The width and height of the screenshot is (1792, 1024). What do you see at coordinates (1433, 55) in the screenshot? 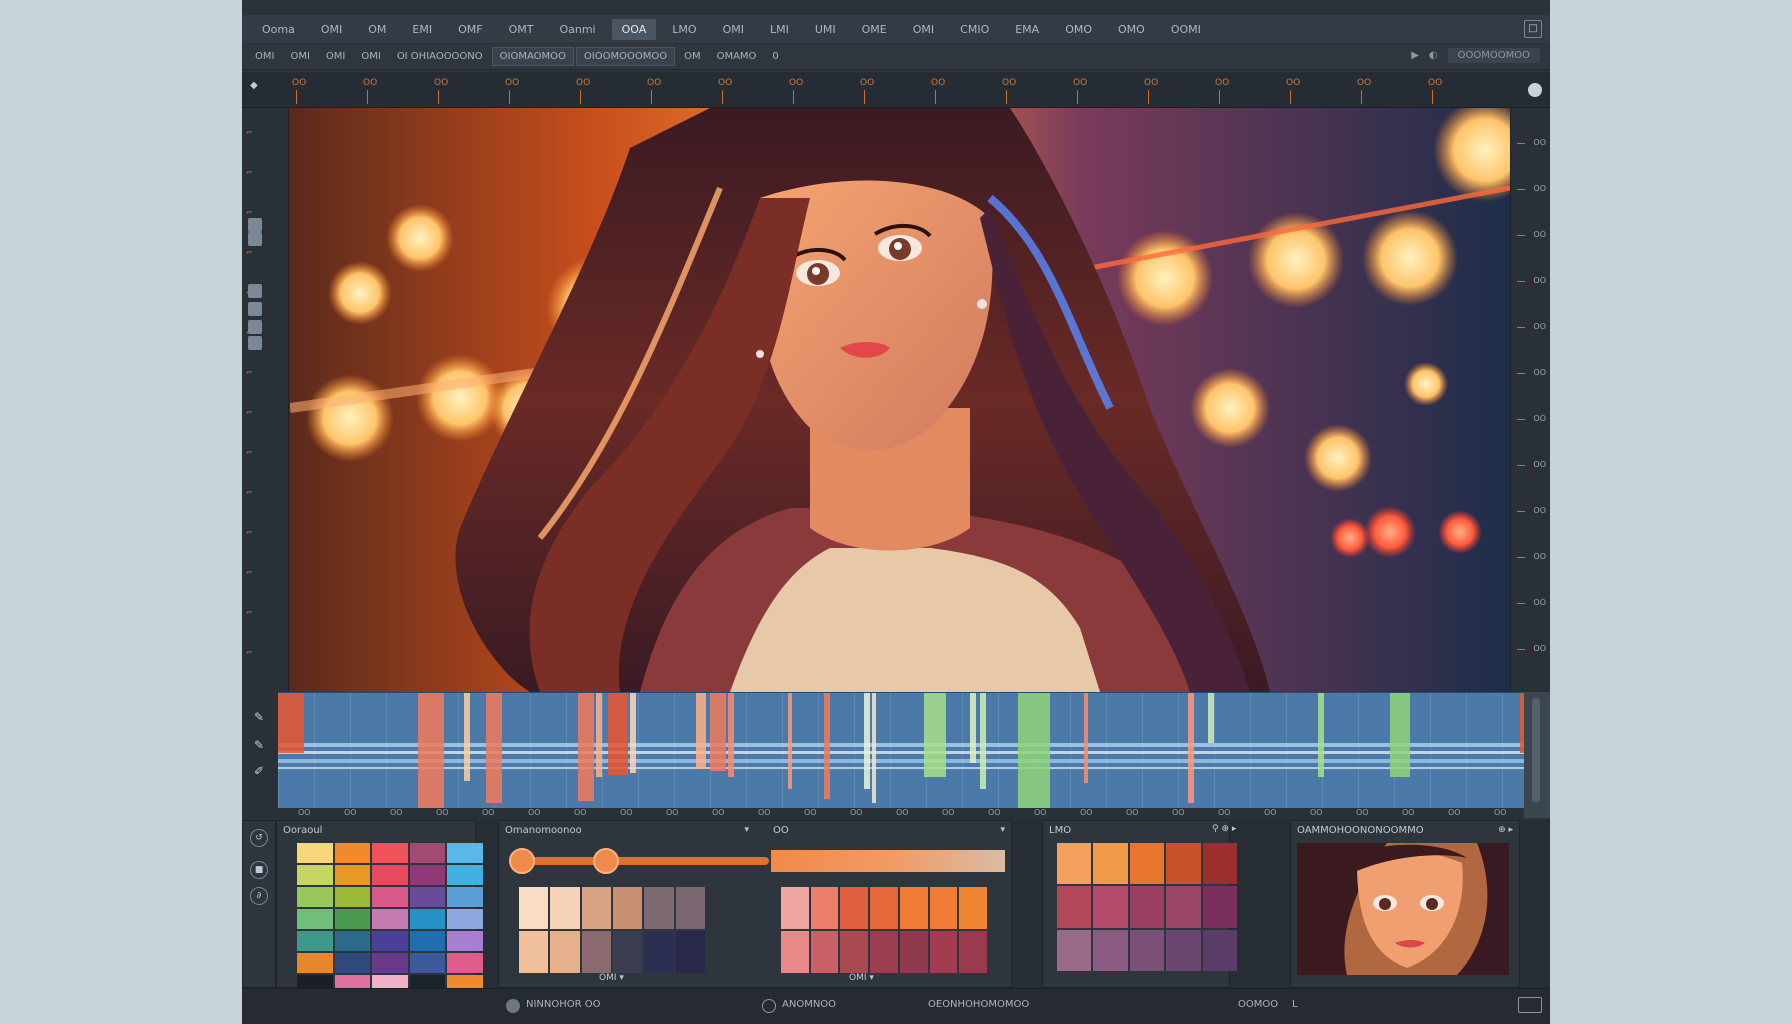
I see `display-mode-icon: ◐` at bounding box center [1433, 55].